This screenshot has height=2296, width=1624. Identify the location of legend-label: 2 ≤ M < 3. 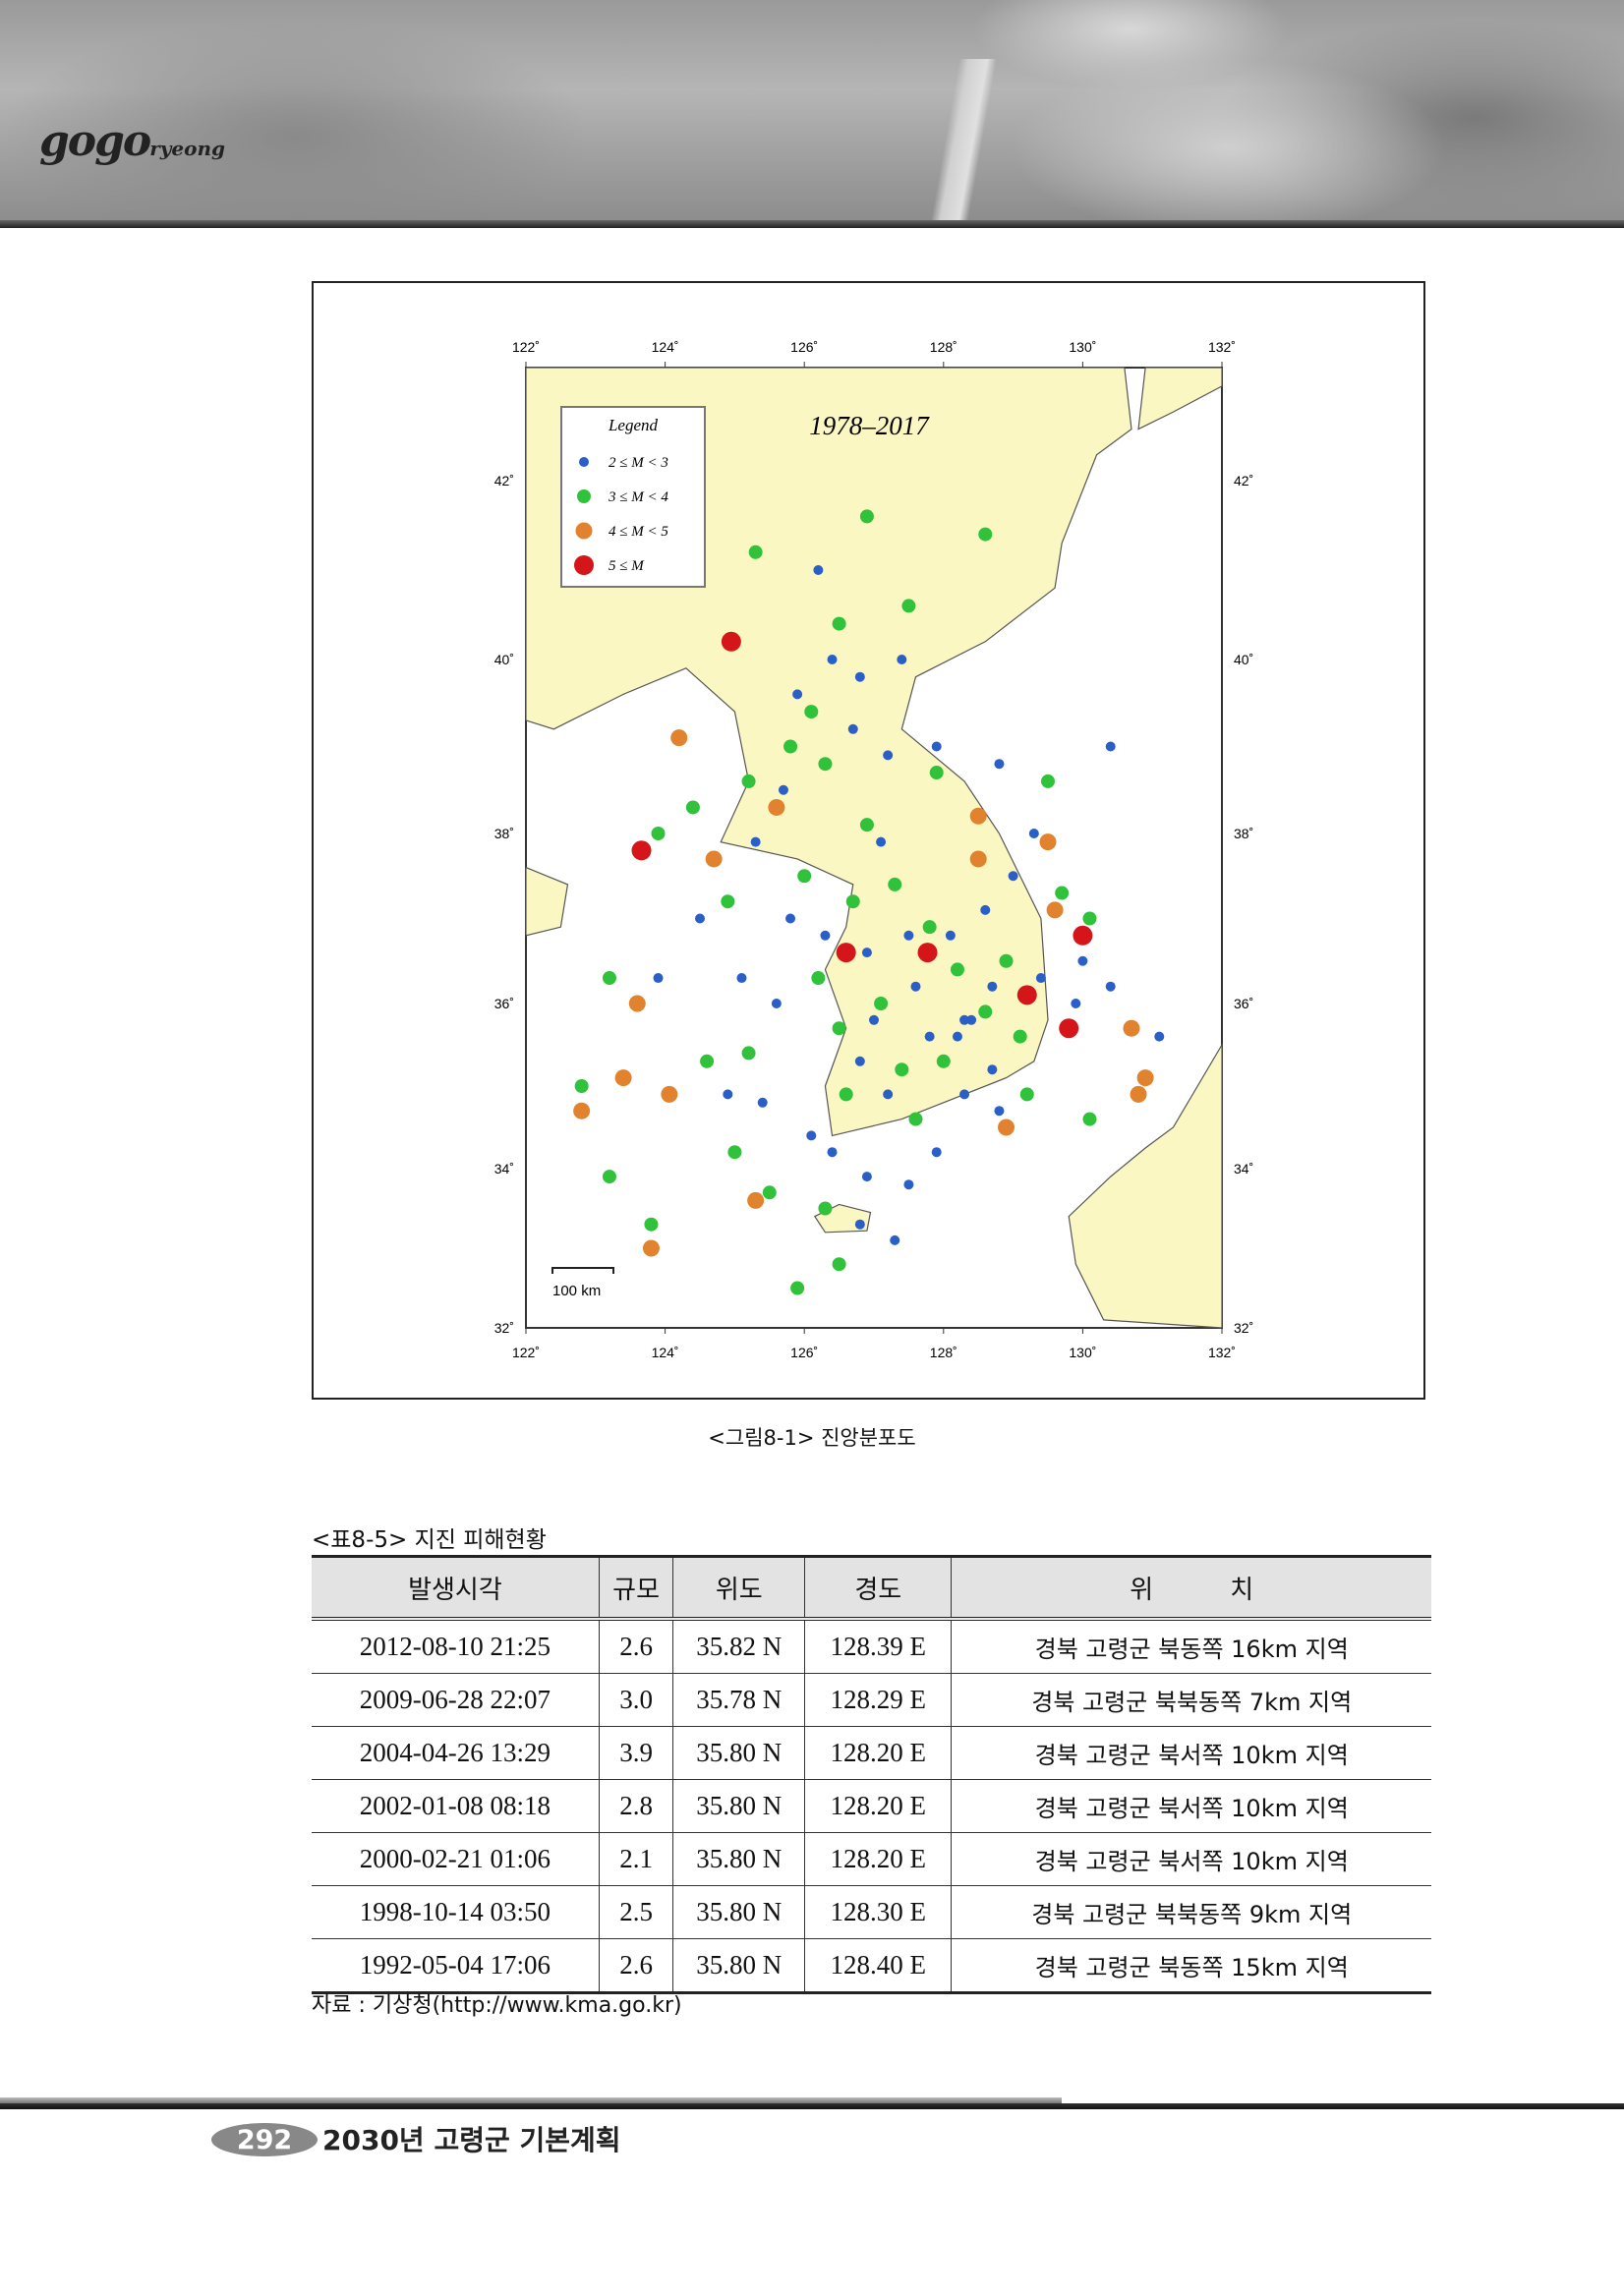
(638, 463).